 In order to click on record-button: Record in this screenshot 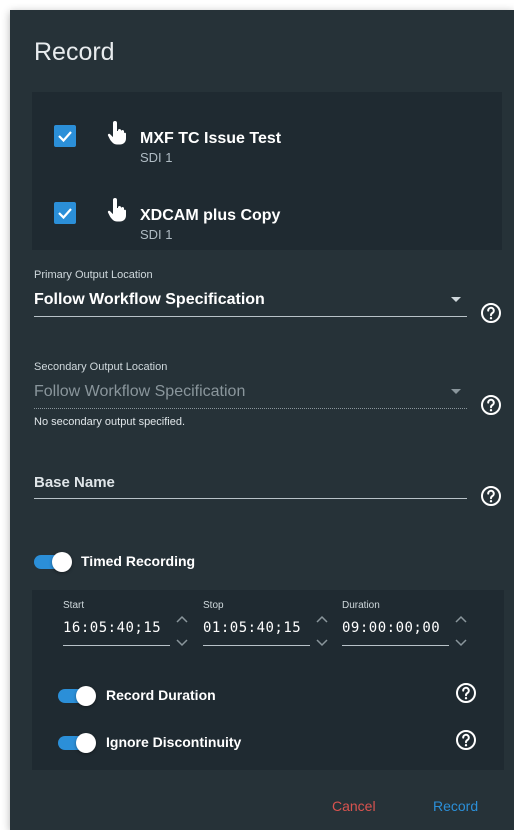, I will do `click(455, 806)`.